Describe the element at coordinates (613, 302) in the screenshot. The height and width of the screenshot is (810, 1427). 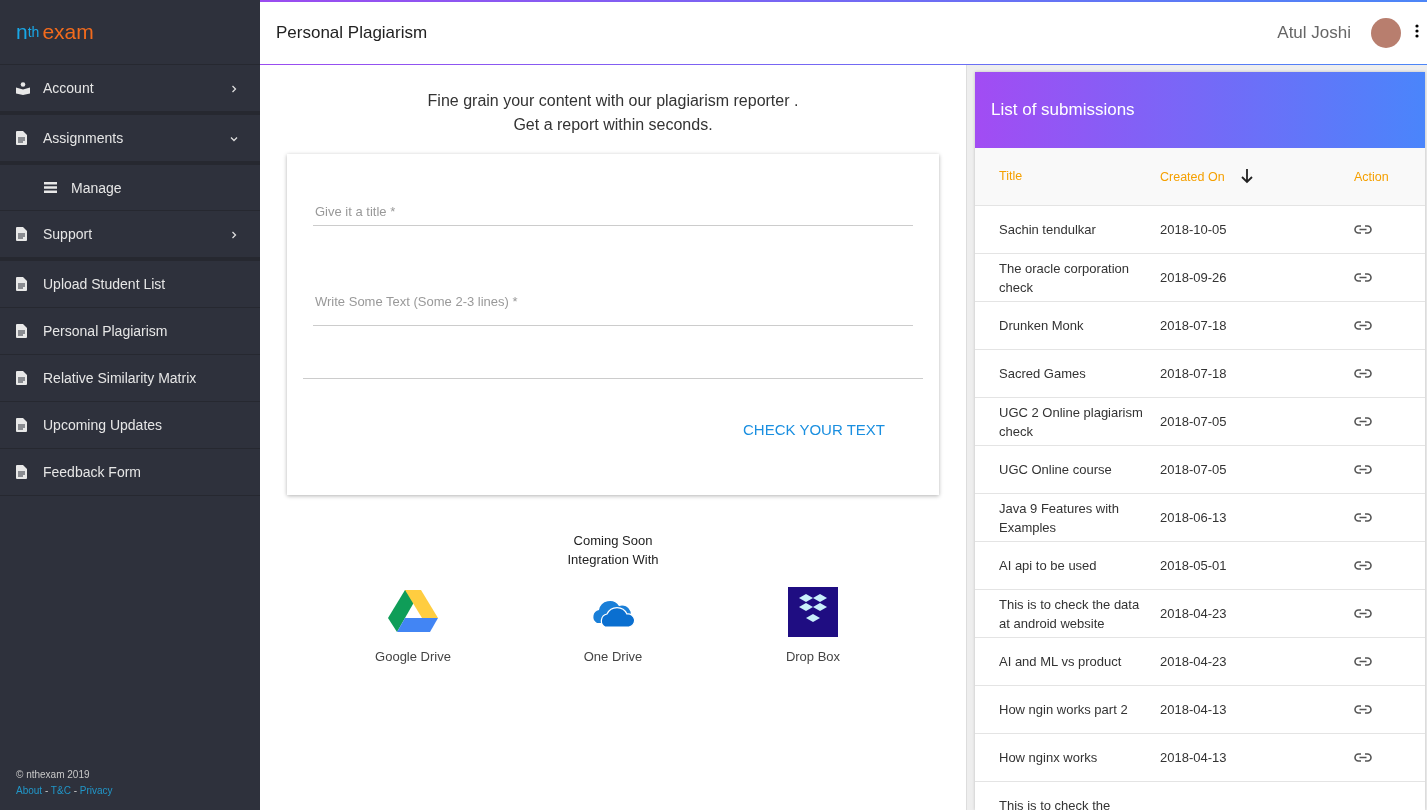
I see `text-field: Write Some Text (Some 2-3 lines) *` at that location.